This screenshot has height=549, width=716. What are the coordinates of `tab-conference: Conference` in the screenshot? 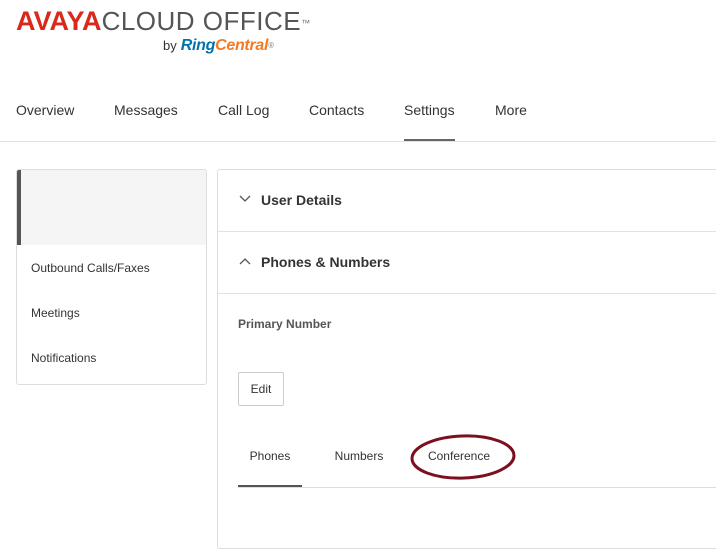 It's located at (459, 460).